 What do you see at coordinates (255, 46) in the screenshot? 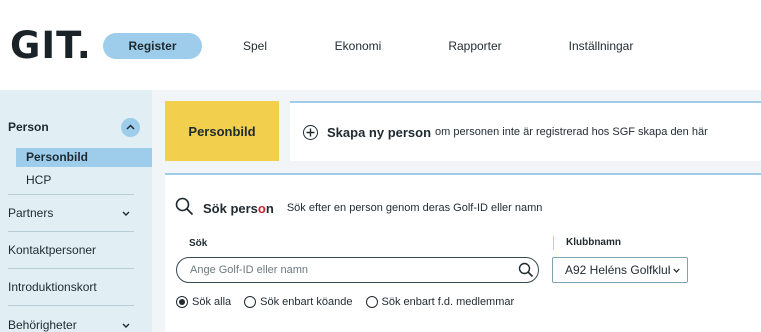
I see `nav-tab-spel: Spel` at bounding box center [255, 46].